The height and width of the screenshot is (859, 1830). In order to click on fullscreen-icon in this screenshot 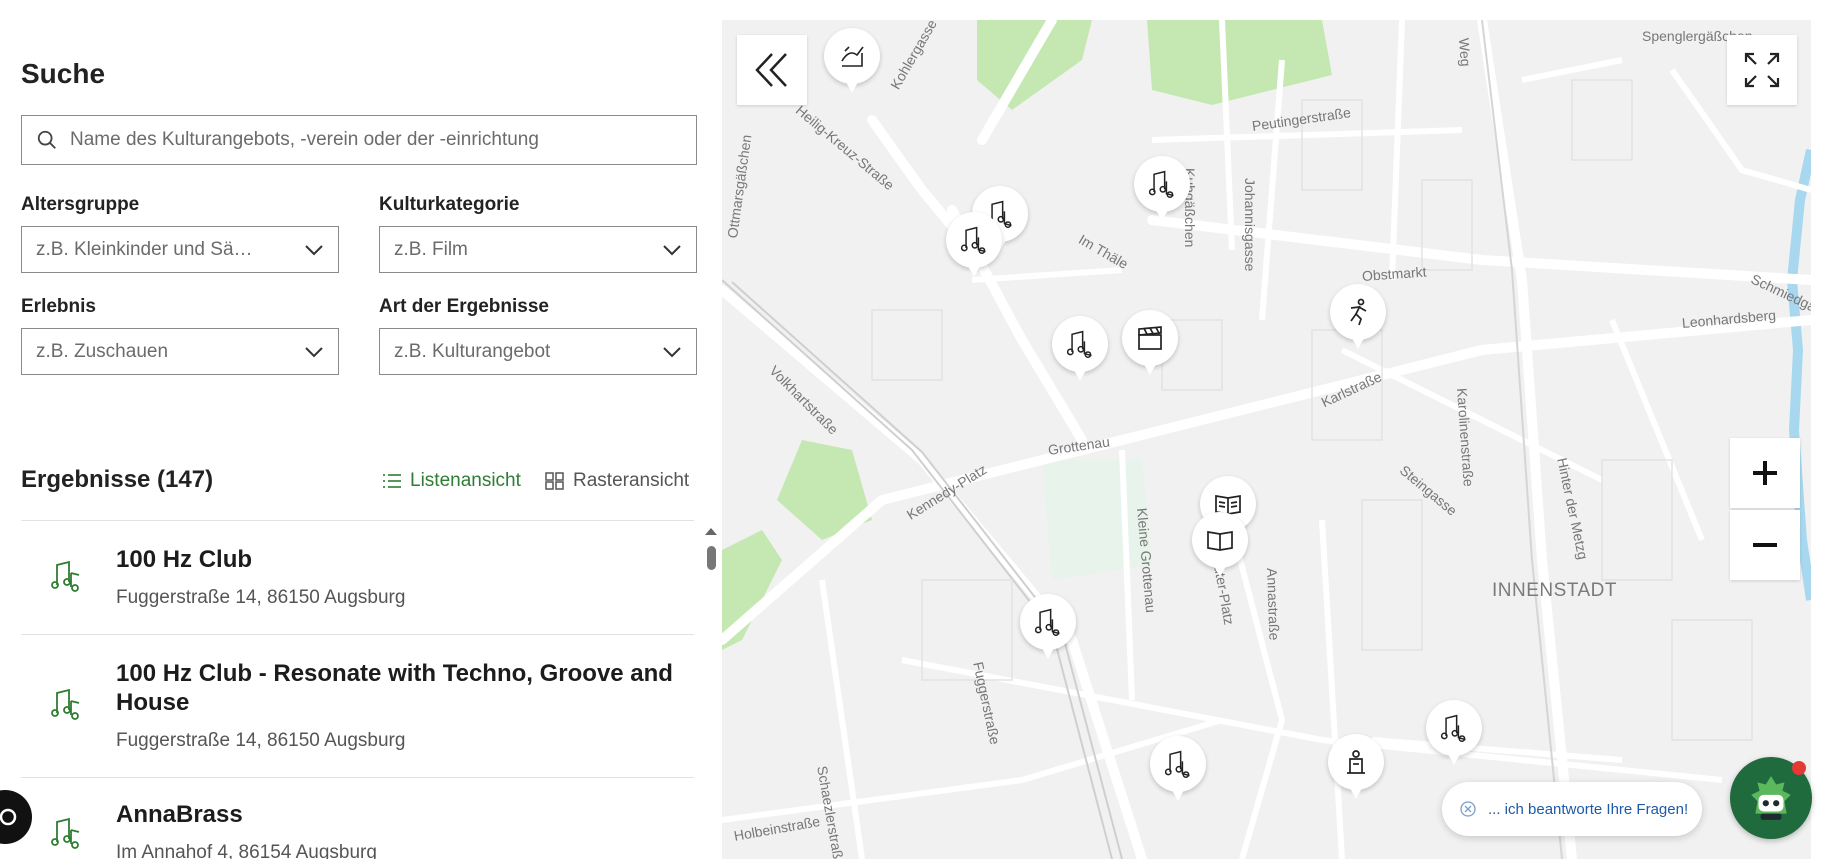, I will do `click(1762, 70)`.